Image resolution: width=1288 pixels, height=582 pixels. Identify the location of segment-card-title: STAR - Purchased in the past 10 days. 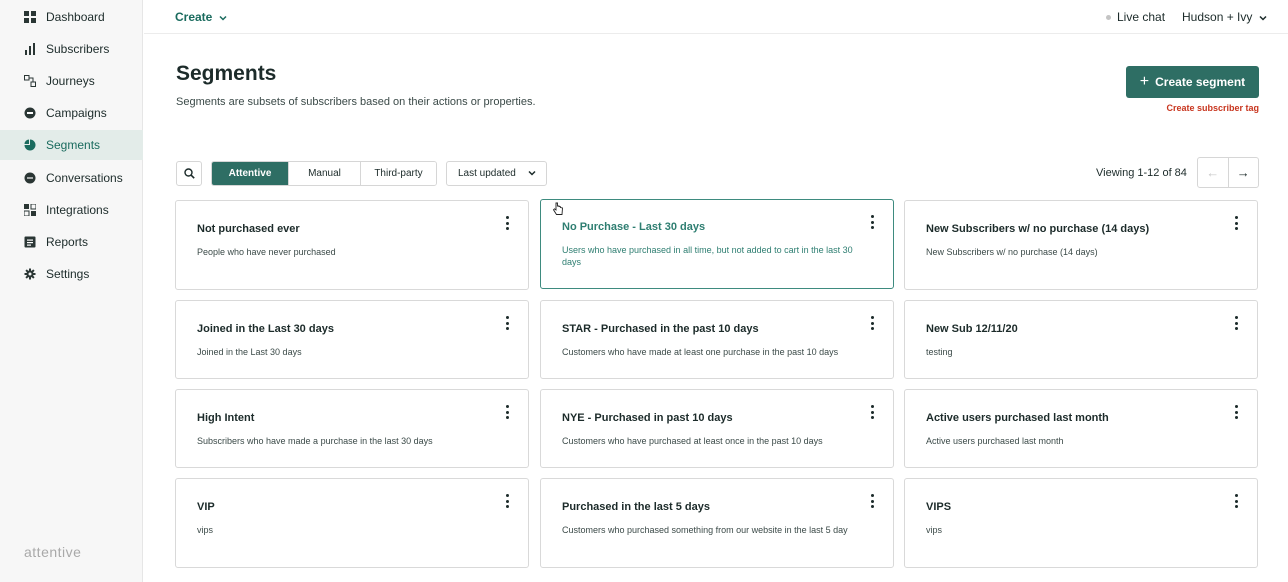
(660, 329).